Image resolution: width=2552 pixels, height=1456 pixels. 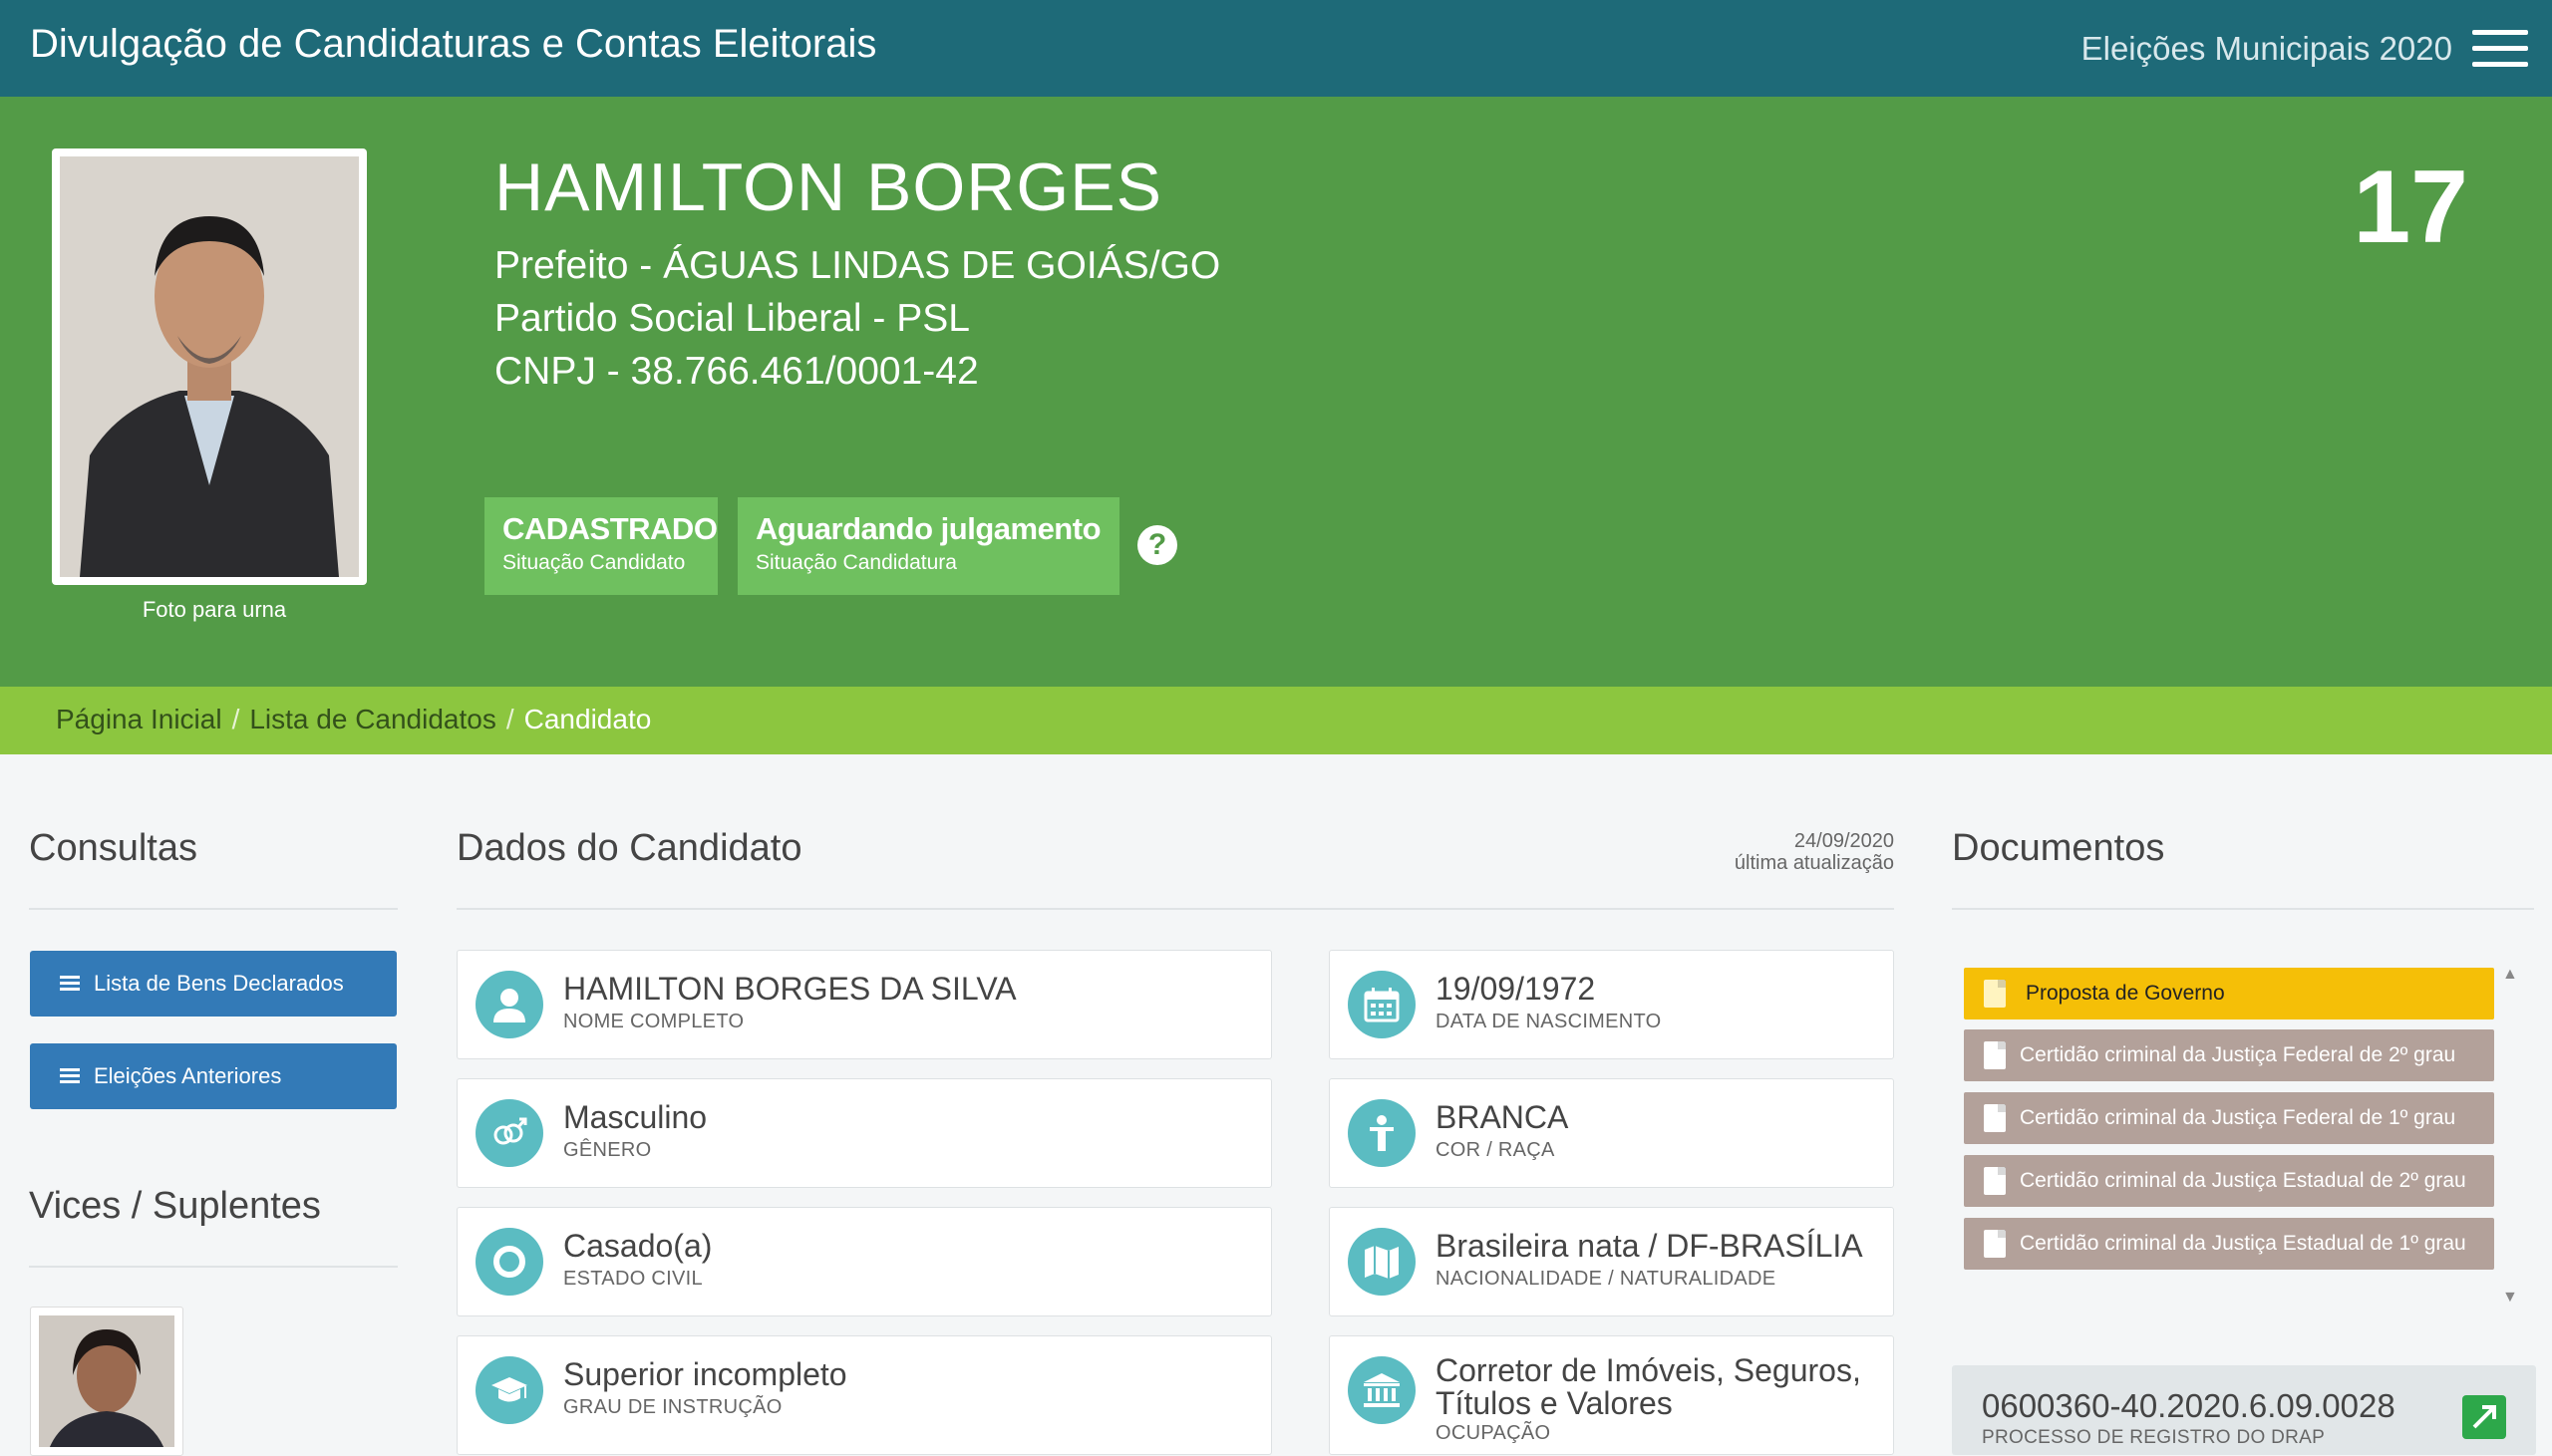 I want to click on breadcrumb-home: Página Inicial, so click(x=139, y=719).